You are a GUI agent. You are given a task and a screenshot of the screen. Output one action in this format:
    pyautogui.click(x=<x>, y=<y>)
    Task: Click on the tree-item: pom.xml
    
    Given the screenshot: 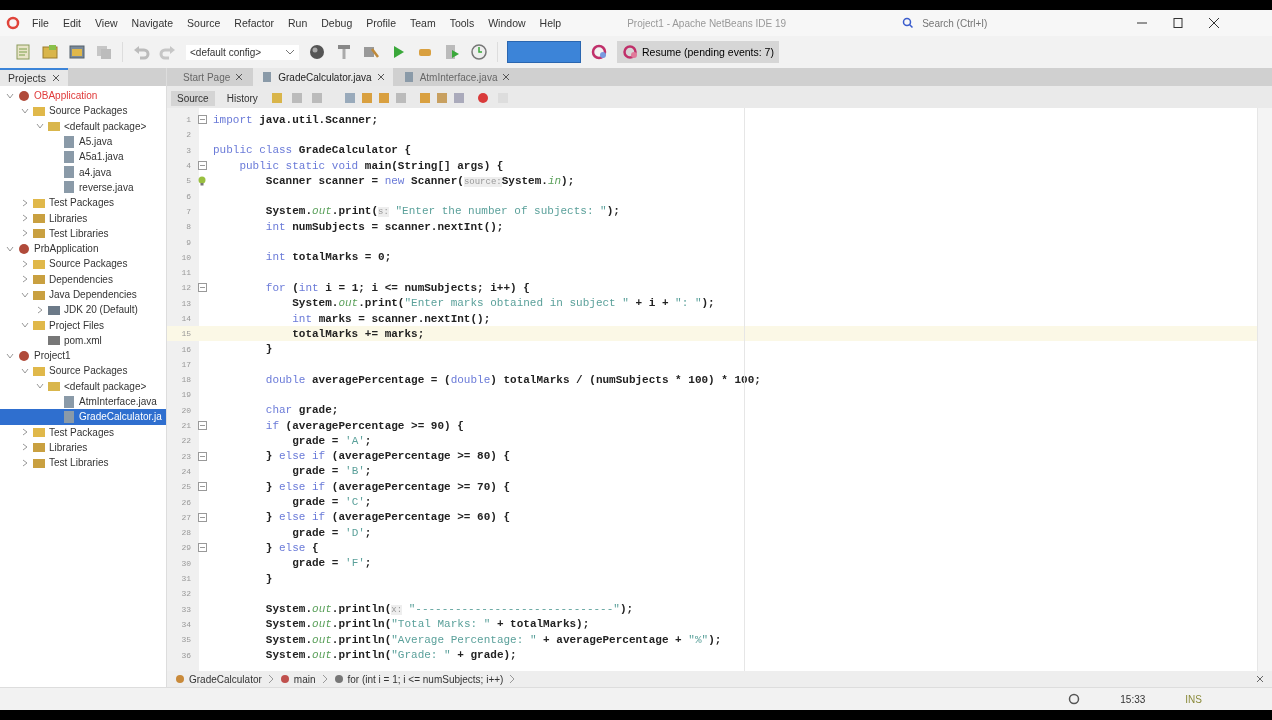 What is the action you would take?
    pyautogui.click(x=83, y=340)
    